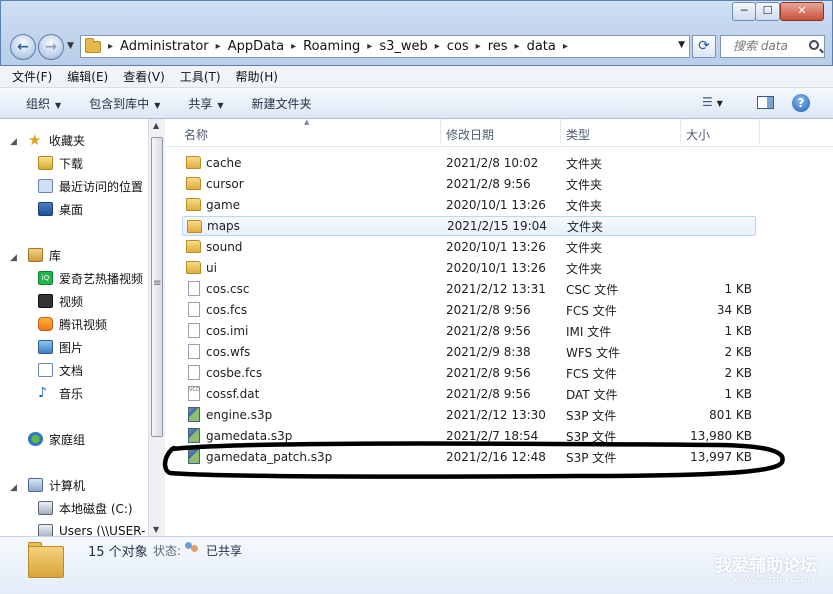 The width and height of the screenshot is (833, 594). What do you see at coordinates (60, 393) in the screenshot?
I see `nav-music: ♪ 音乐` at bounding box center [60, 393].